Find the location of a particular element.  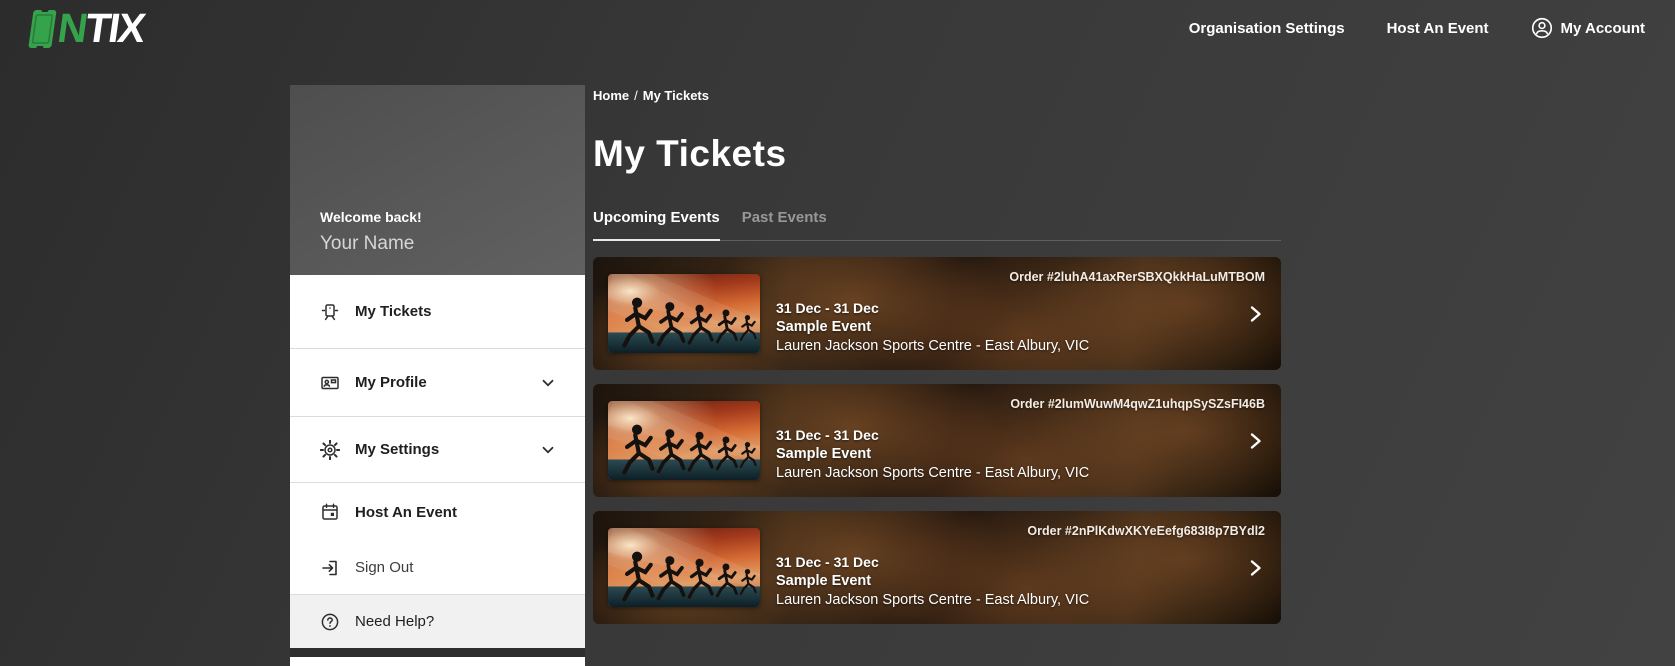

sidebar-item-host-an-event: Host An Event is located at coordinates (437, 512).